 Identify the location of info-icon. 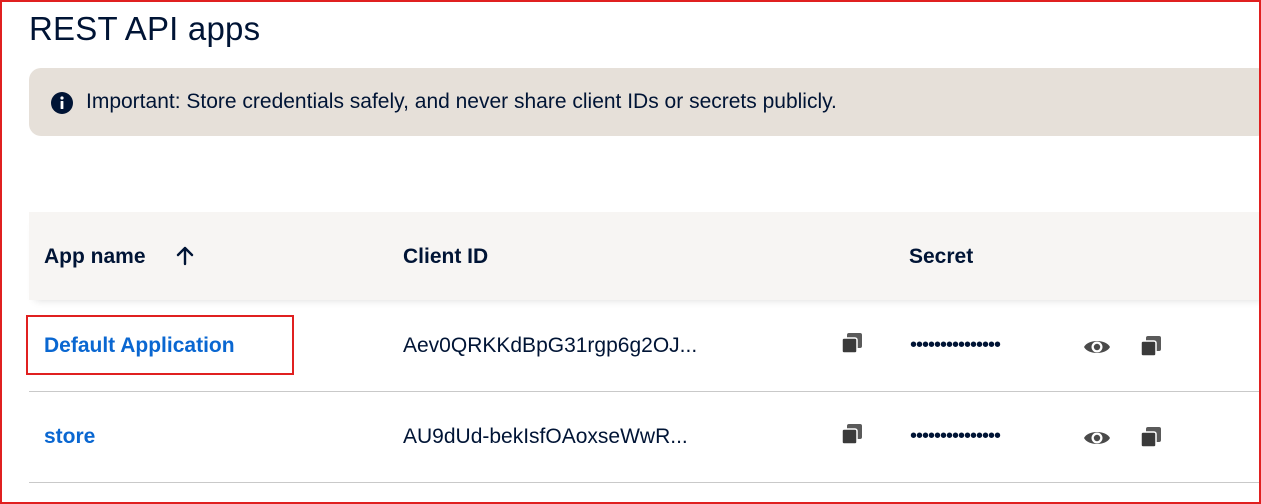
(62, 103).